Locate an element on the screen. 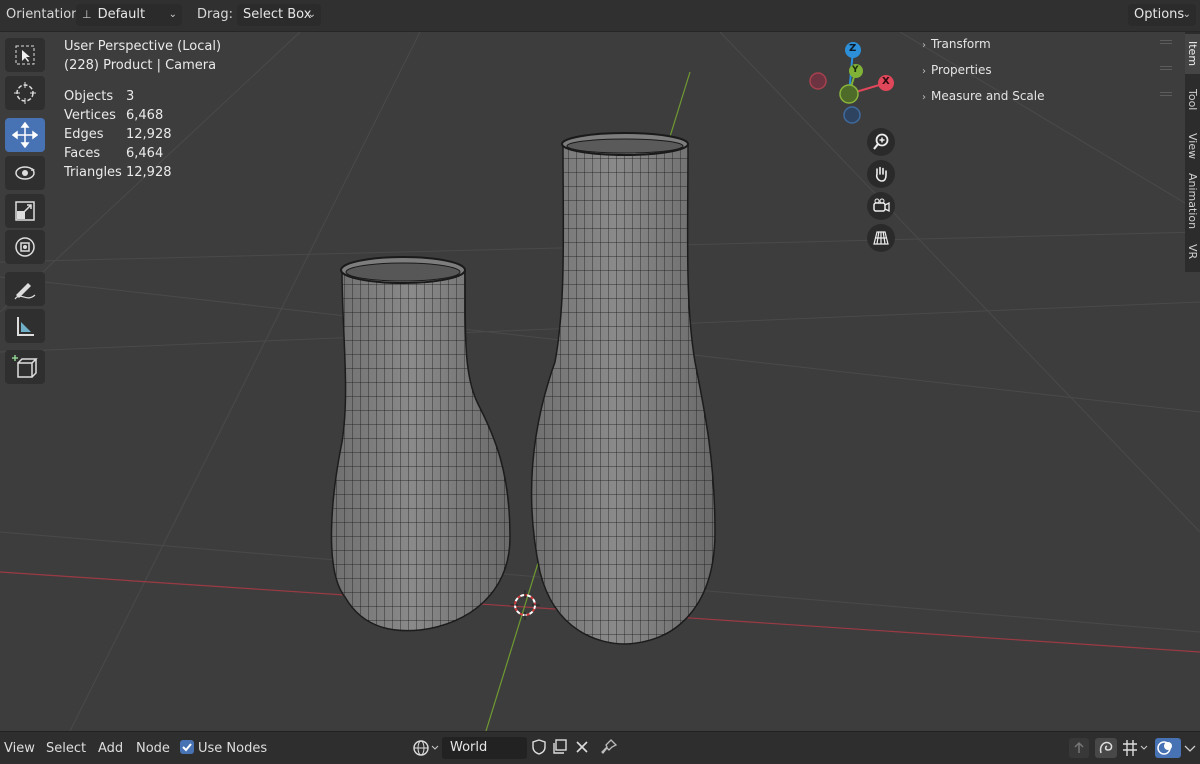 This screenshot has width=1200, height=764. chevron-down-icon is located at coordinates (1190, 748).